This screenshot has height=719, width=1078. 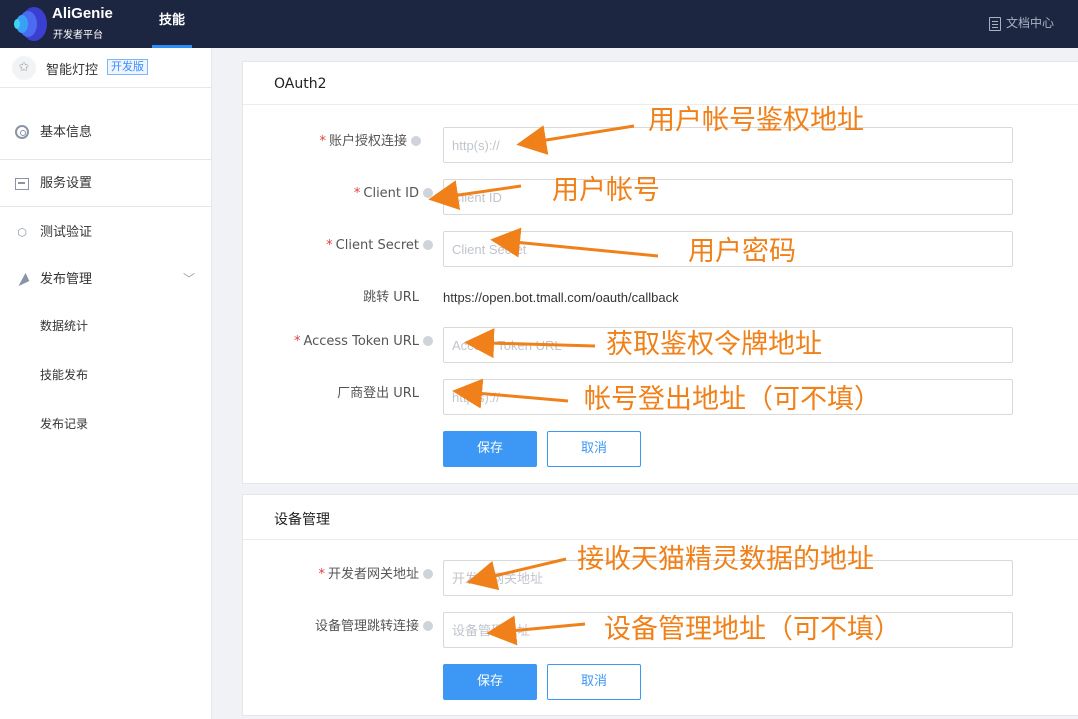 I want to click on annotation-client-id: 用户帐号, so click(x=606, y=190).